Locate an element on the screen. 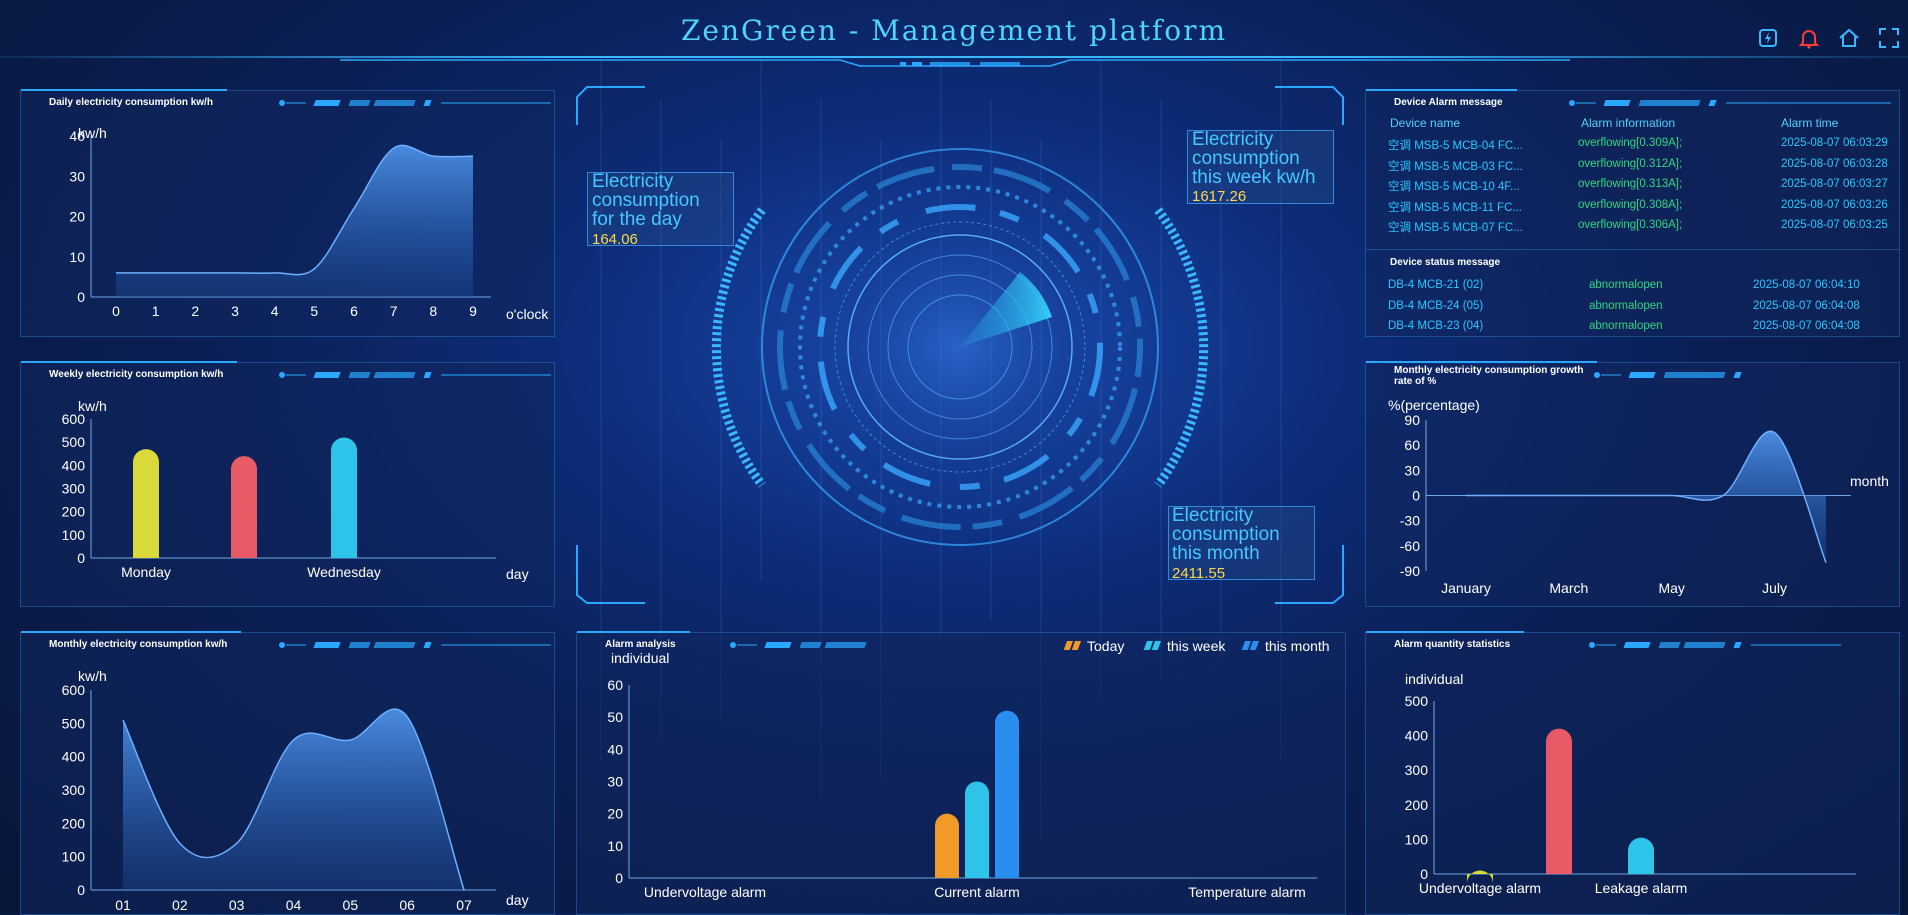 Image resolution: width=1908 pixels, height=915 pixels. x-tick-label: 8 is located at coordinates (433, 311).